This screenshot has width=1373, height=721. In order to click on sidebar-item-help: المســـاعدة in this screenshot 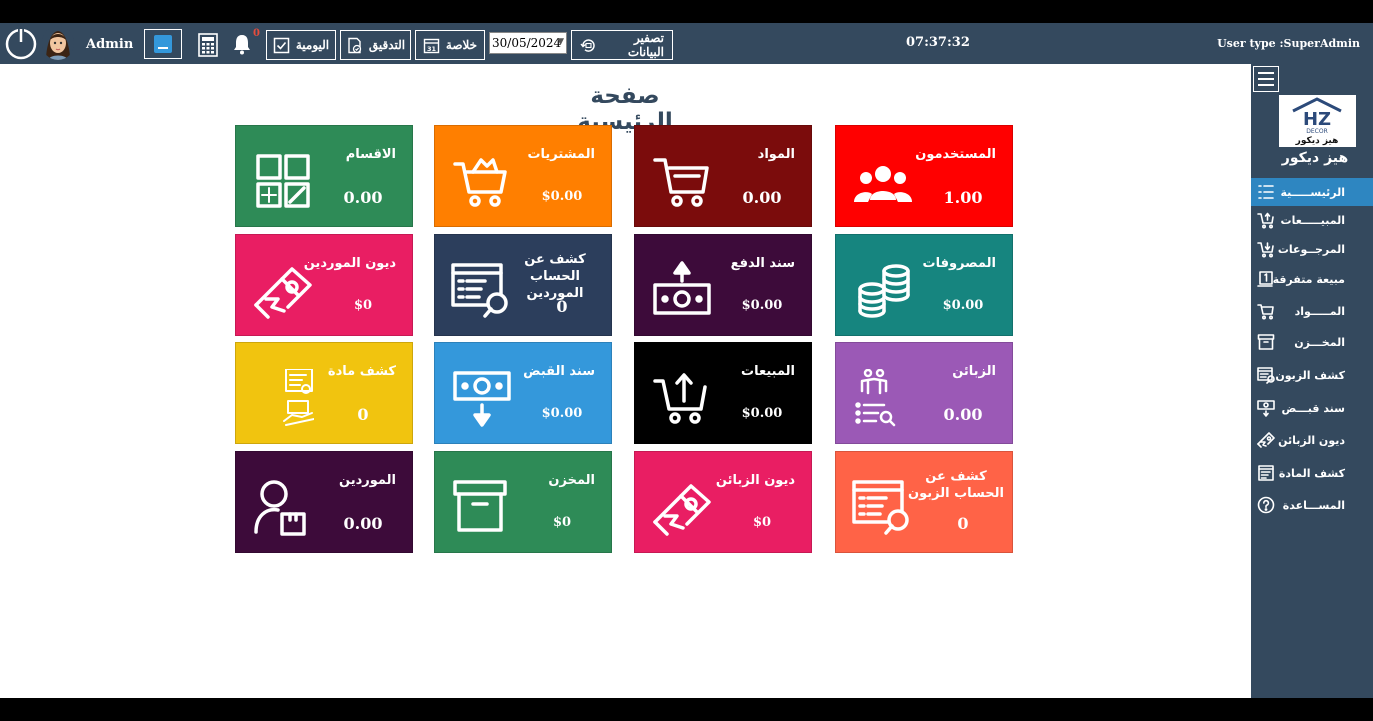, I will do `click(1312, 505)`.